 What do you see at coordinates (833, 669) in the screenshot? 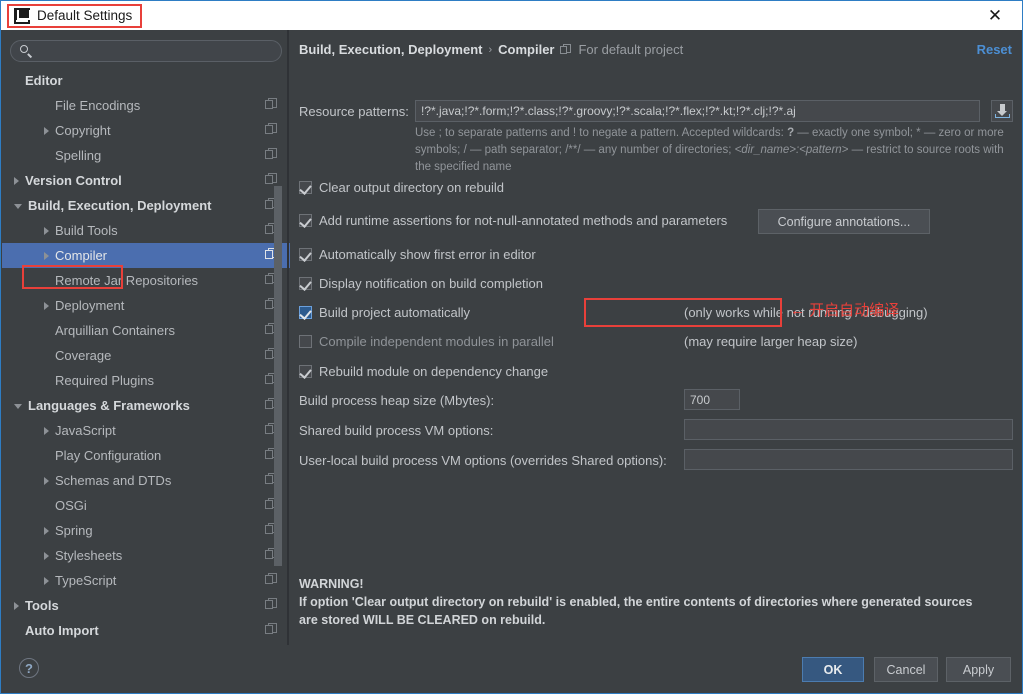
I see `ok-button: OK` at bounding box center [833, 669].